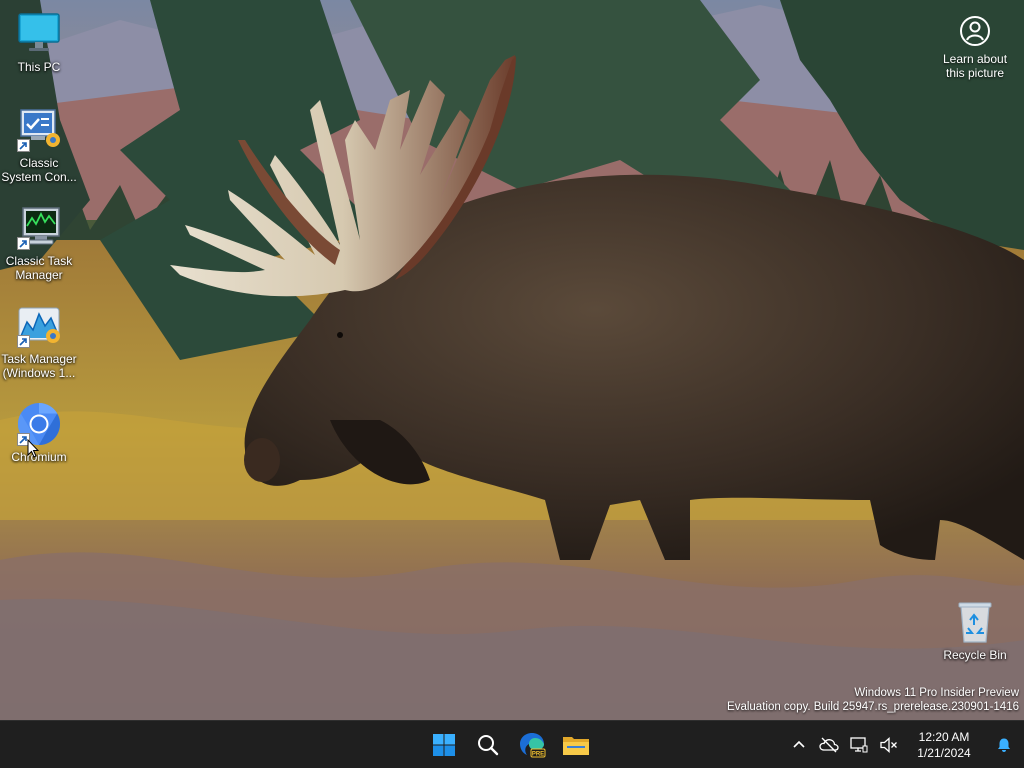  Describe the element at coordinates (39, 424) in the screenshot. I see `chromium-icon` at that location.